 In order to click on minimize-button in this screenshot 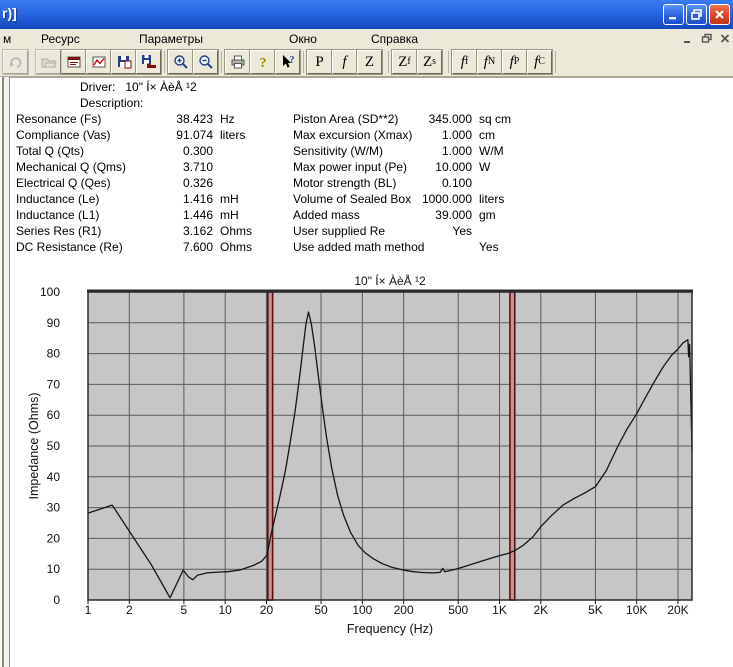, I will do `click(673, 14)`.